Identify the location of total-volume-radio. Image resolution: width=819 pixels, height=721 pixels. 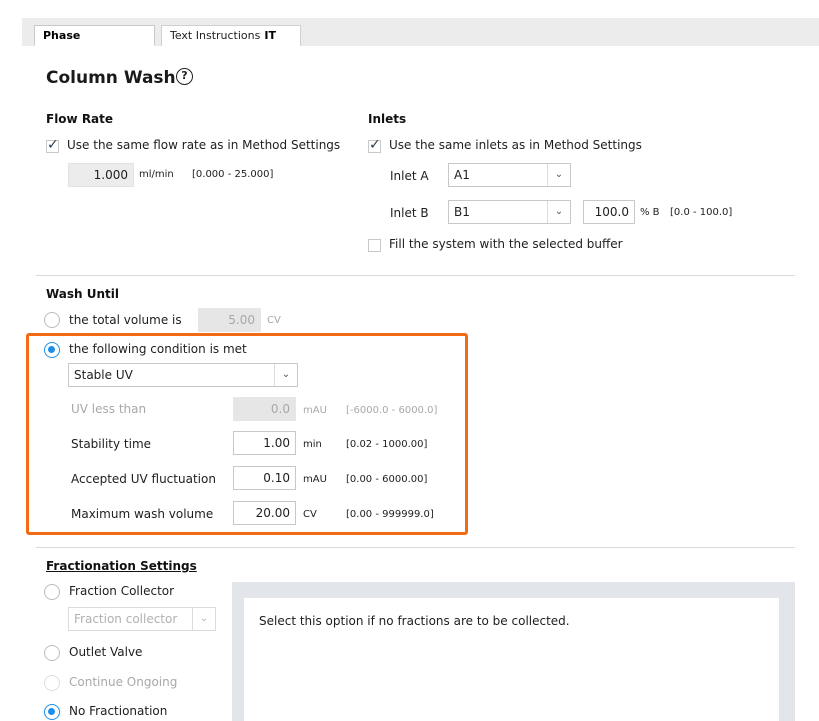
(52, 320).